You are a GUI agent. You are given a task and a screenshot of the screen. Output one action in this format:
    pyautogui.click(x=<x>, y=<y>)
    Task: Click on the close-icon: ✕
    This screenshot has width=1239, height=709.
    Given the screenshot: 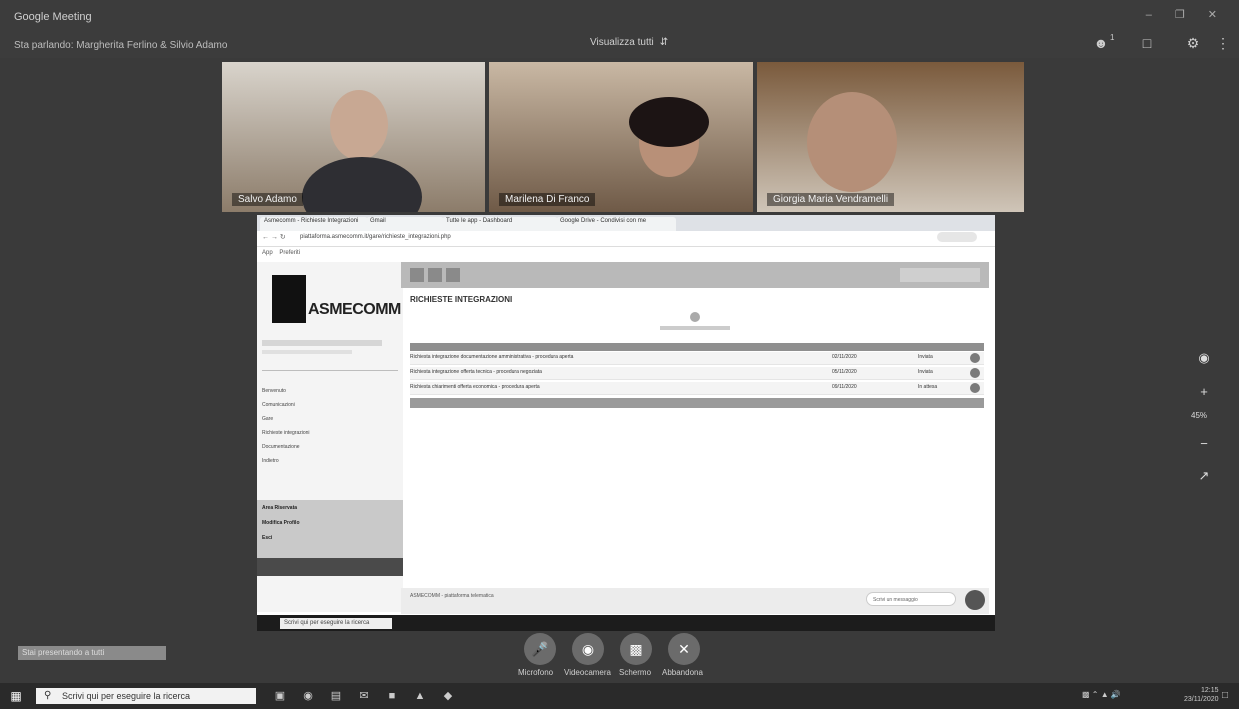 What is the action you would take?
    pyautogui.click(x=684, y=649)
    